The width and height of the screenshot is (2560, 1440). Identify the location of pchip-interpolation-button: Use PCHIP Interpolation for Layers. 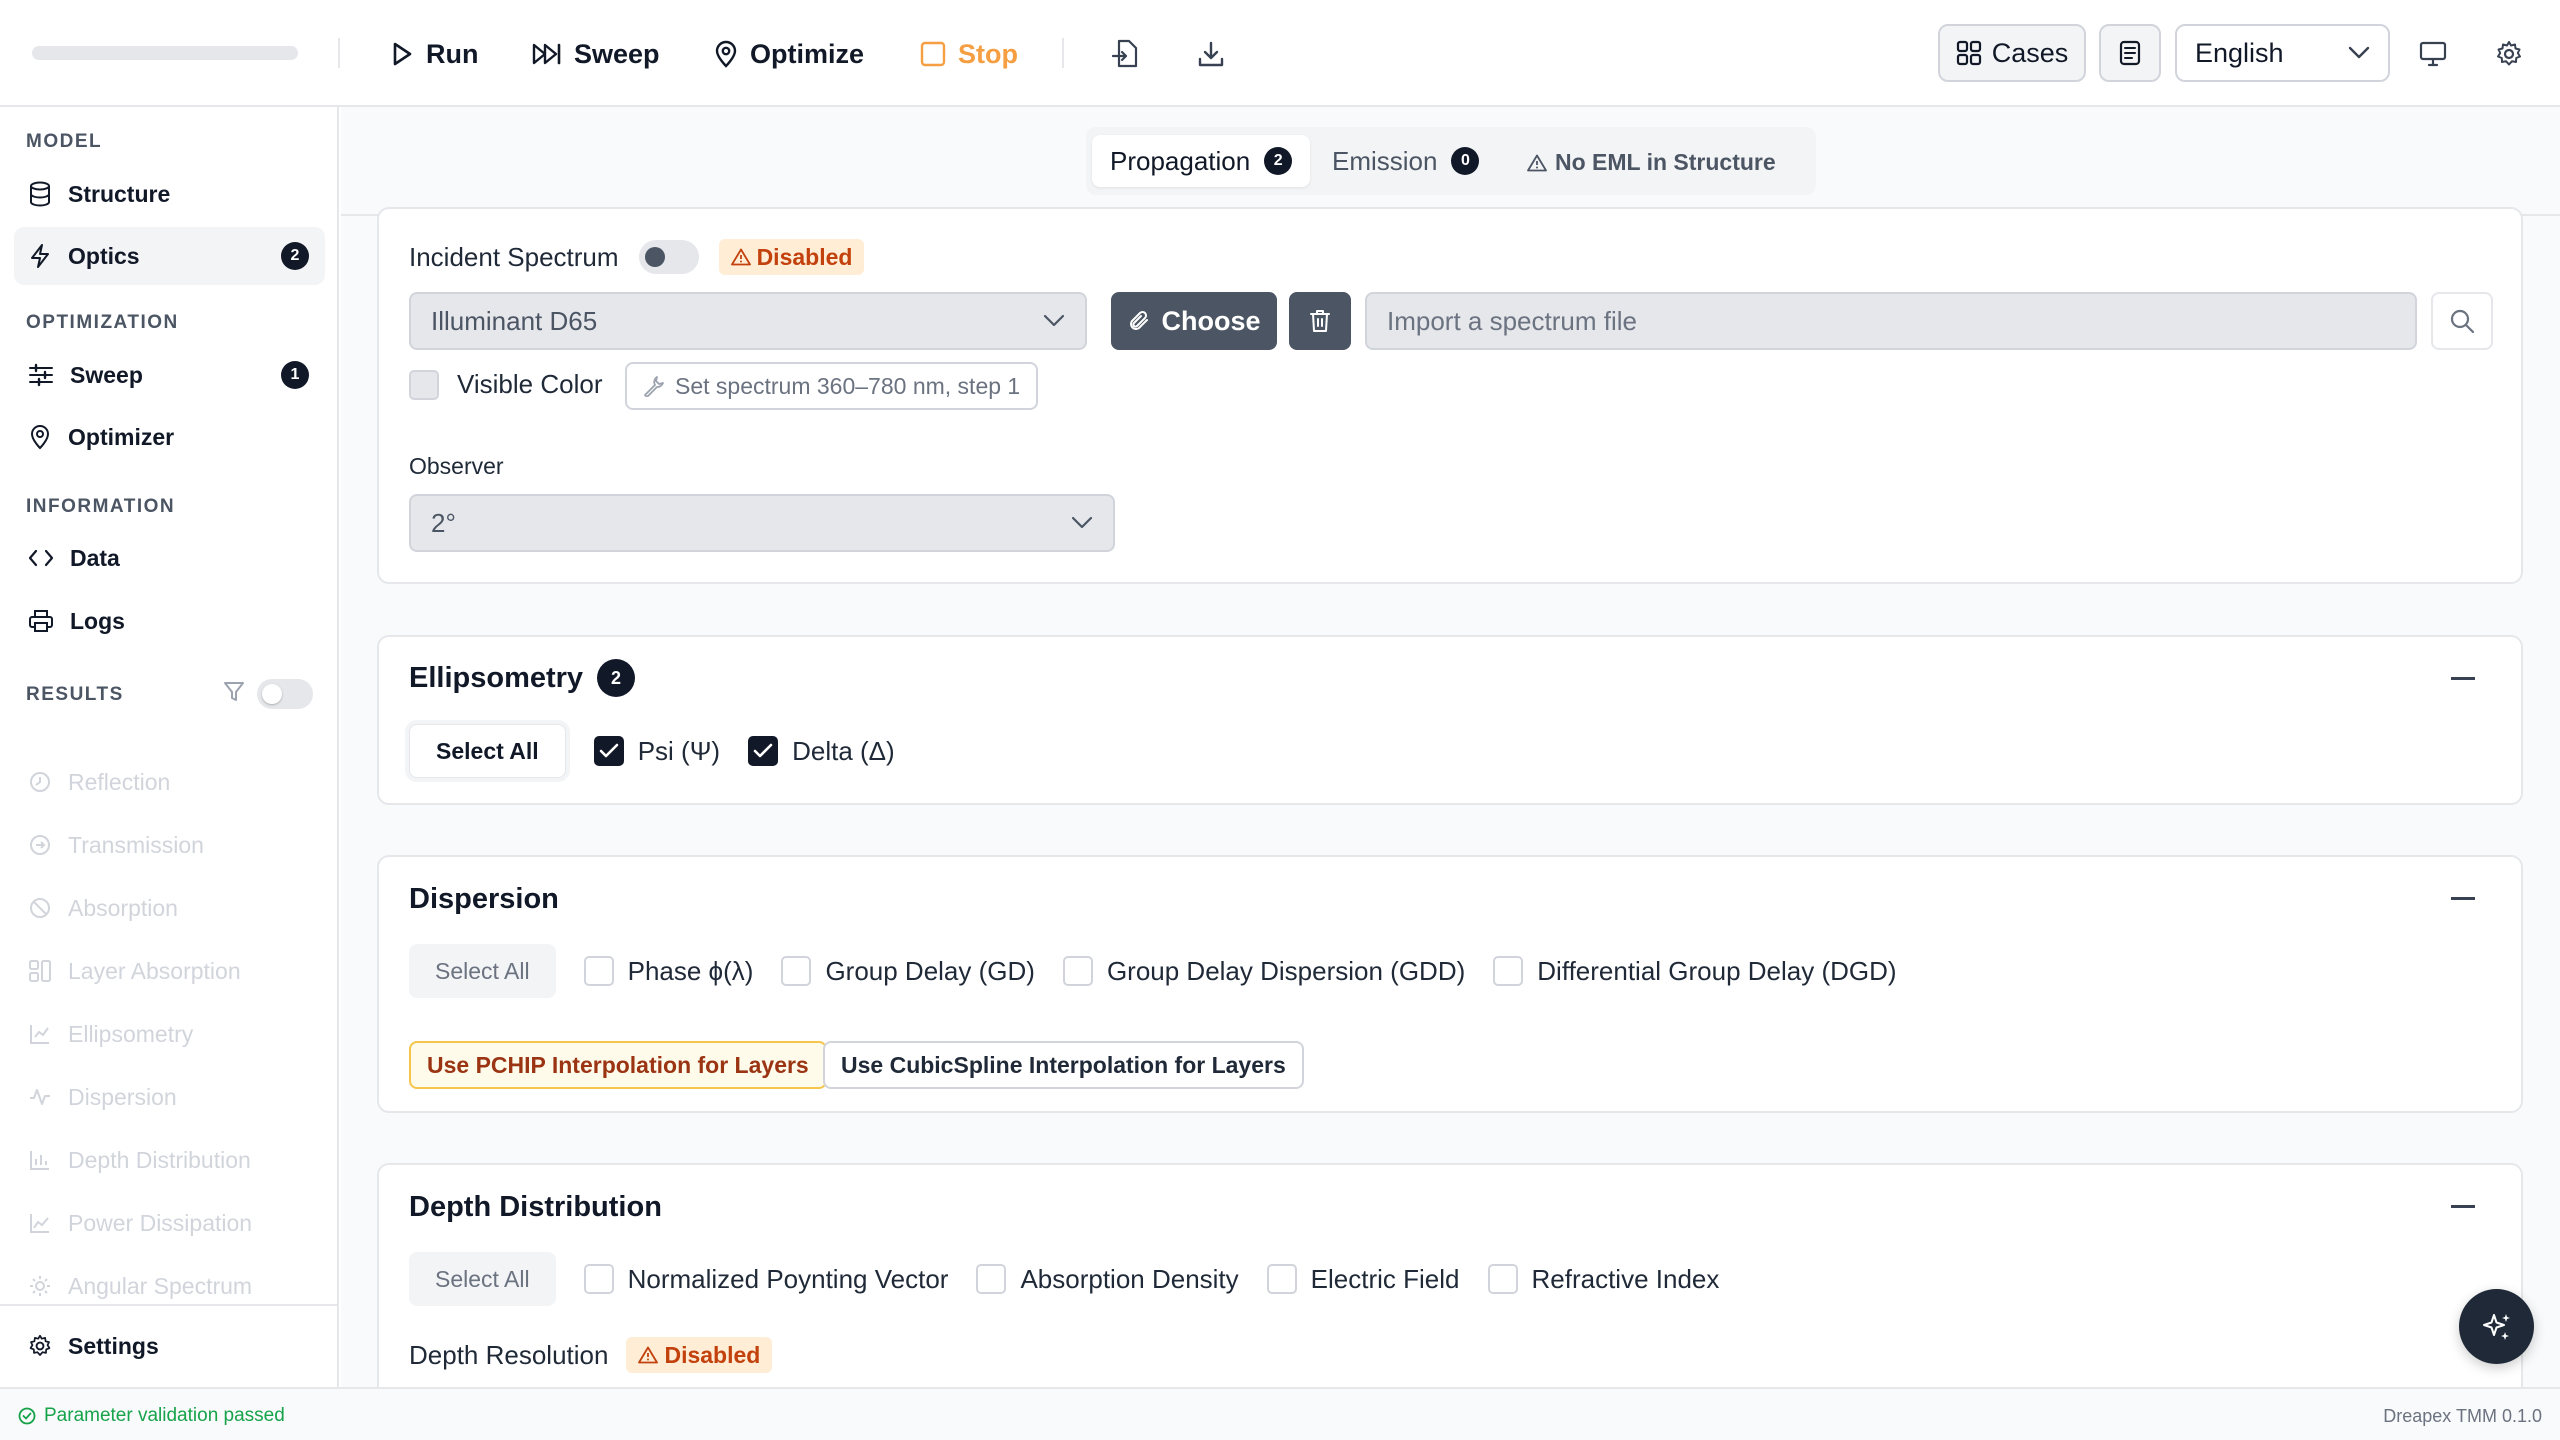
(618, 1065).